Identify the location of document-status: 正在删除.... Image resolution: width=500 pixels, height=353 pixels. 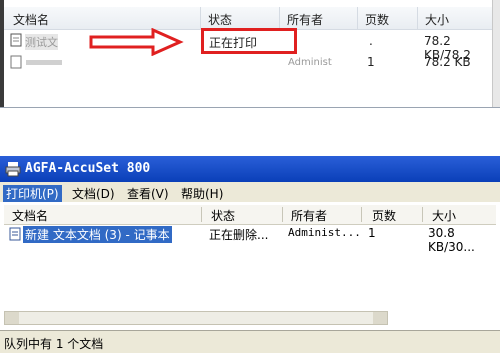
(239, 235).